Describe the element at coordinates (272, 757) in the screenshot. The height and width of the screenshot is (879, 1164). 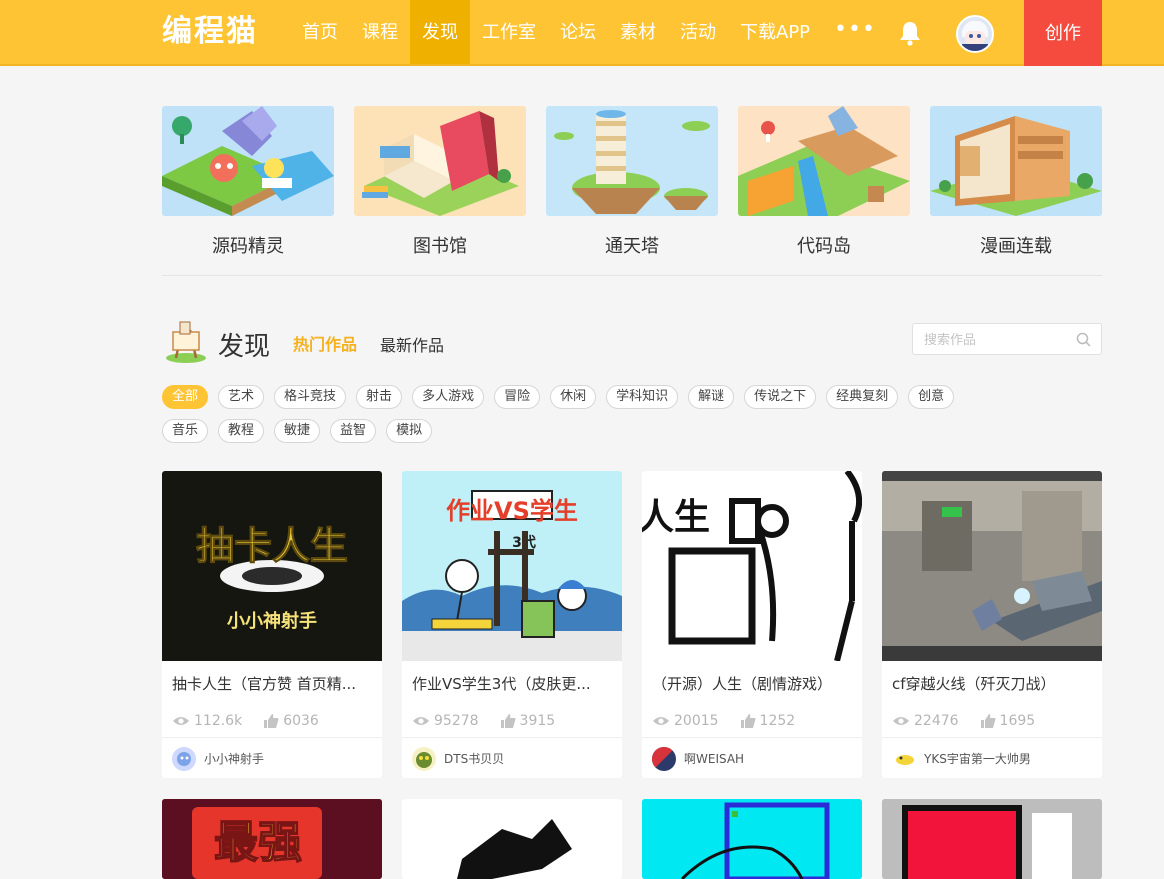
I see `work-author: 小小神射手` at that location.